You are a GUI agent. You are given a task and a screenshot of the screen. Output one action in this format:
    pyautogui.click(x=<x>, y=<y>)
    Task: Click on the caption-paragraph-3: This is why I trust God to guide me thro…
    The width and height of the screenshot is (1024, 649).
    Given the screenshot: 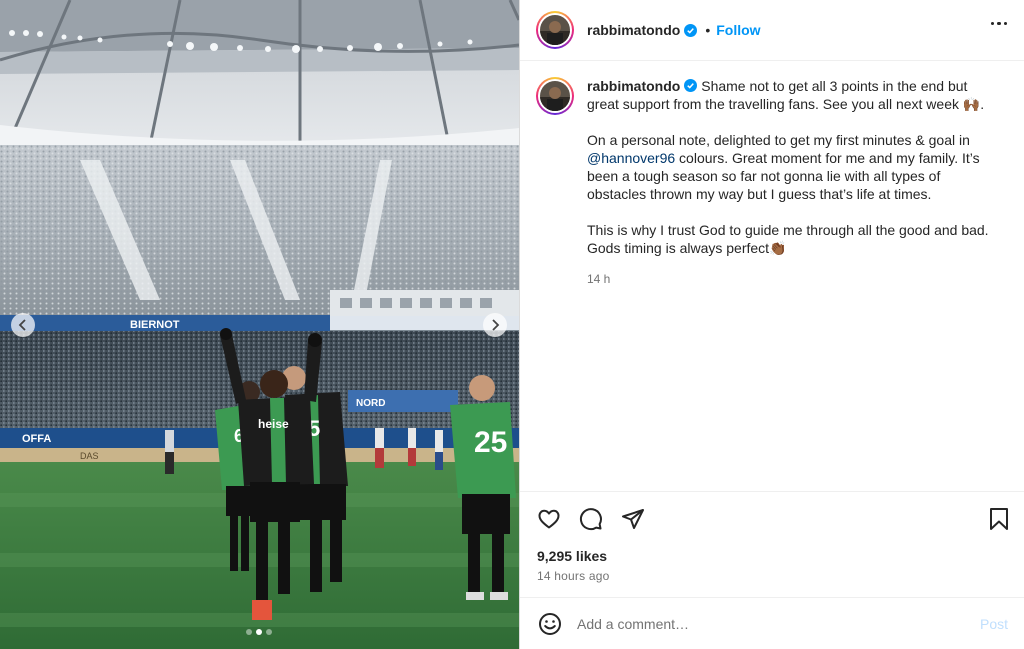 What is the action you would take?
    pyautogui.click(x=788, y=239)
    